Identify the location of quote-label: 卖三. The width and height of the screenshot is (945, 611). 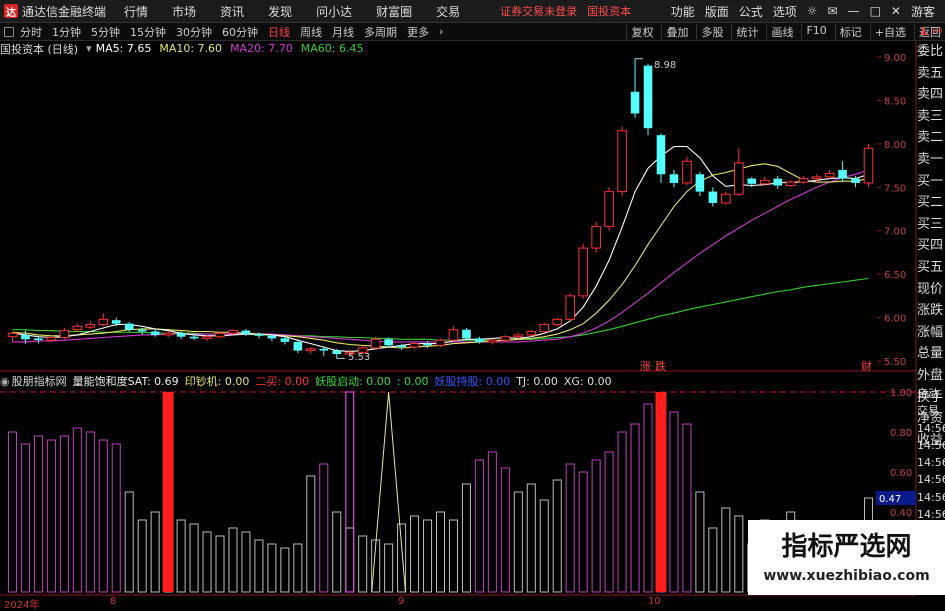
(930, 116).